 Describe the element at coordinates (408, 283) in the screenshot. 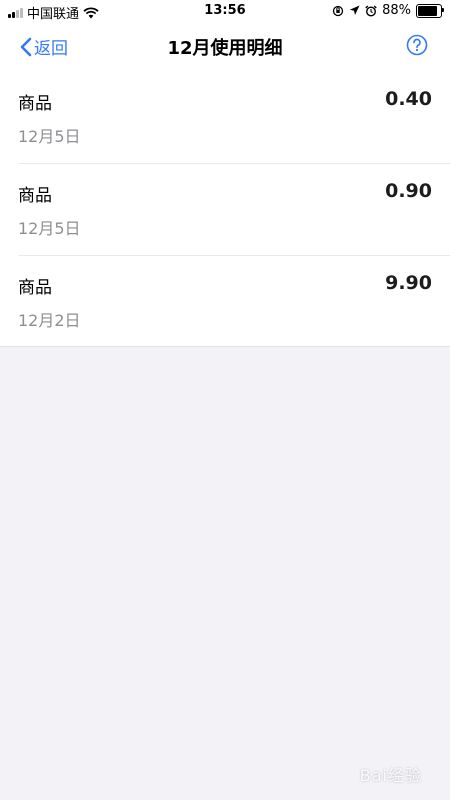

I see `item-amount: 9.90` at that location.